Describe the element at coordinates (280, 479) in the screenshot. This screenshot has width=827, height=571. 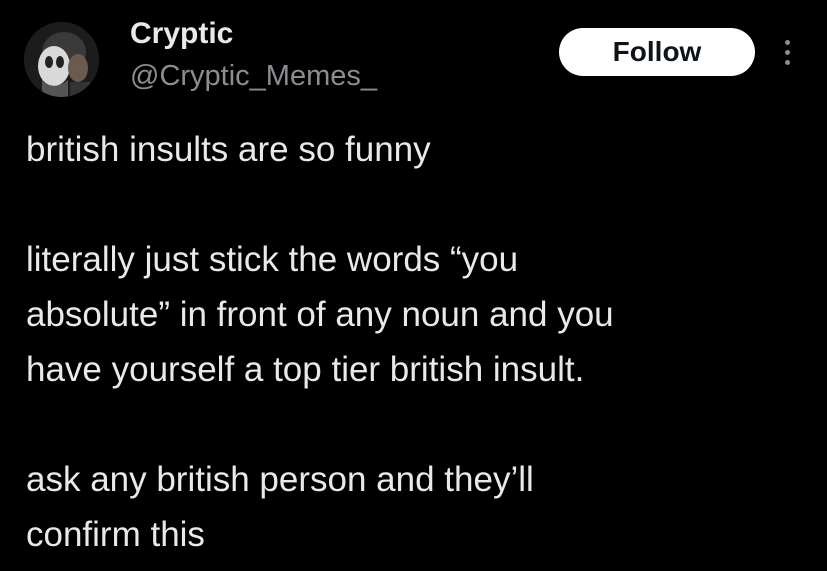
I see `tweet-line: ask any british person and they’ll` at that location.